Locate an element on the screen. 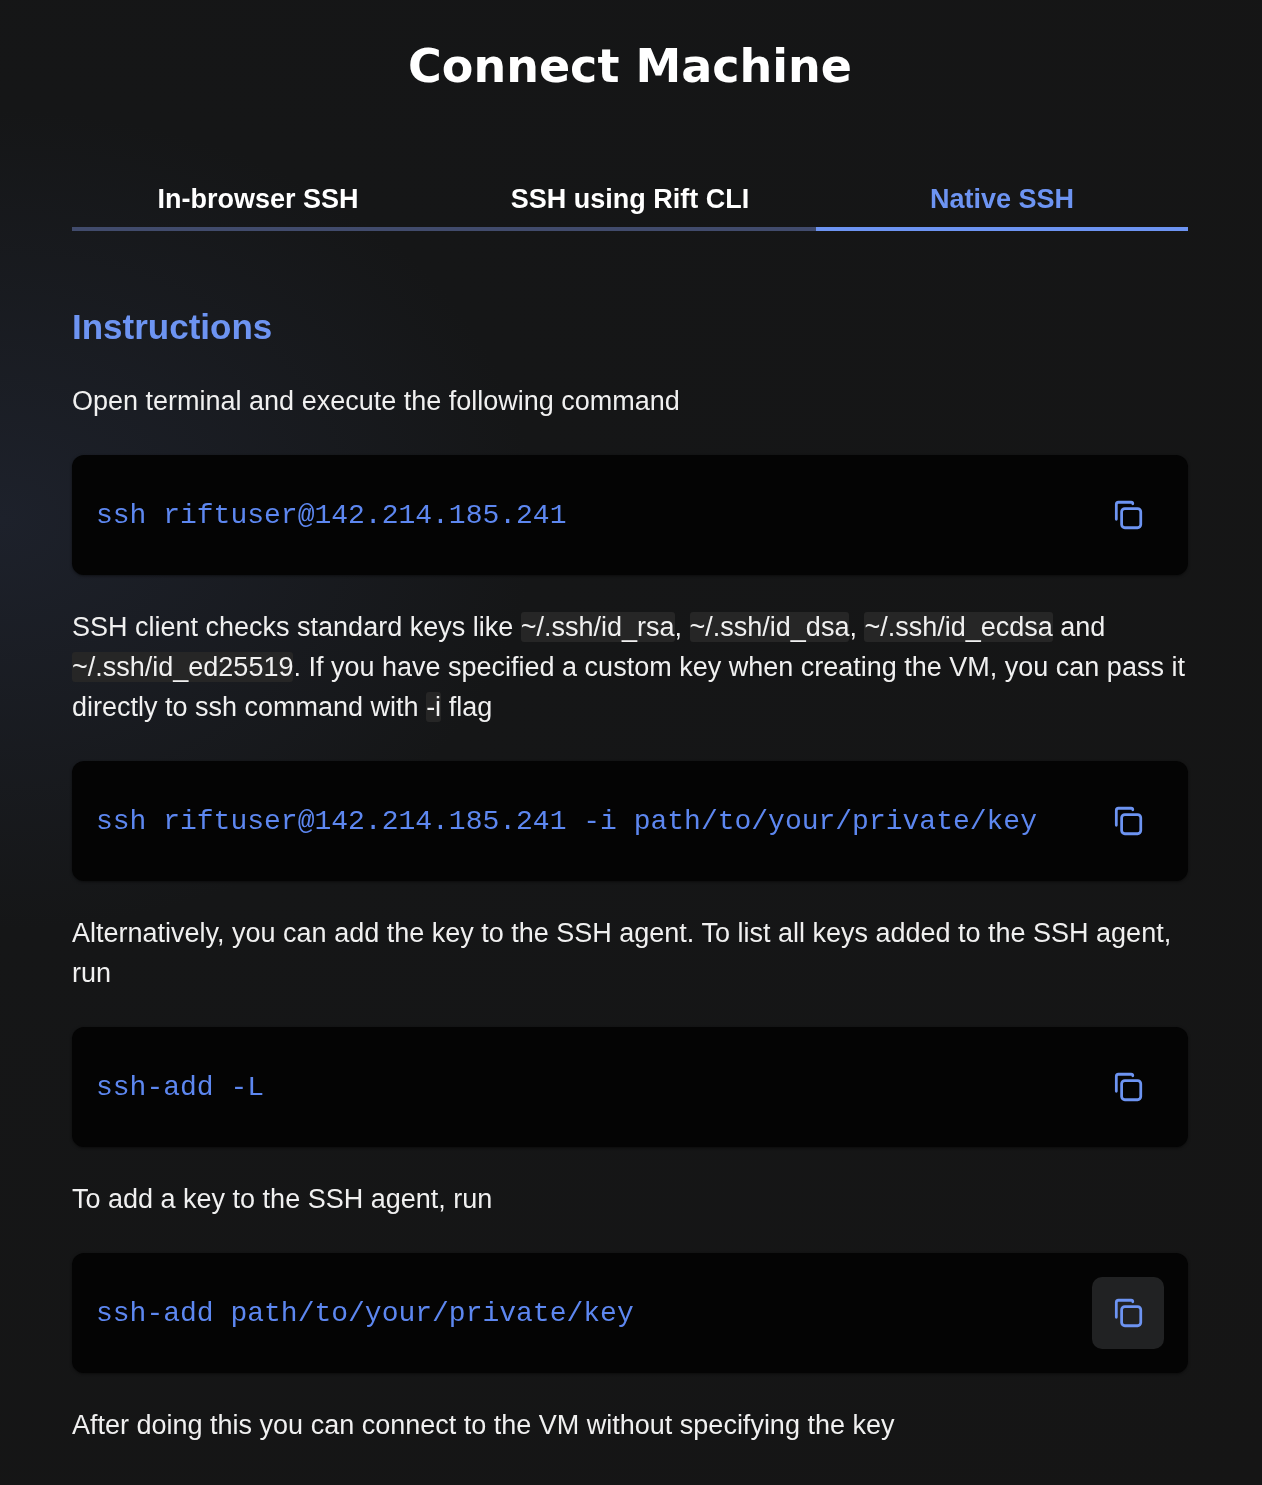 This screenshot has width=1262, height=1485. paragraph: SSH client checks standard keys like ~/.ssh/id_rsa, ~/.ssh/id_dsa, ~/.ssh/id_ecdsa and ~/.ssh/id_ed25519. If you have specified a custom key when creating the VM, you can pass it directly to ssh command with -i flag is located at coordinates (629, 667).